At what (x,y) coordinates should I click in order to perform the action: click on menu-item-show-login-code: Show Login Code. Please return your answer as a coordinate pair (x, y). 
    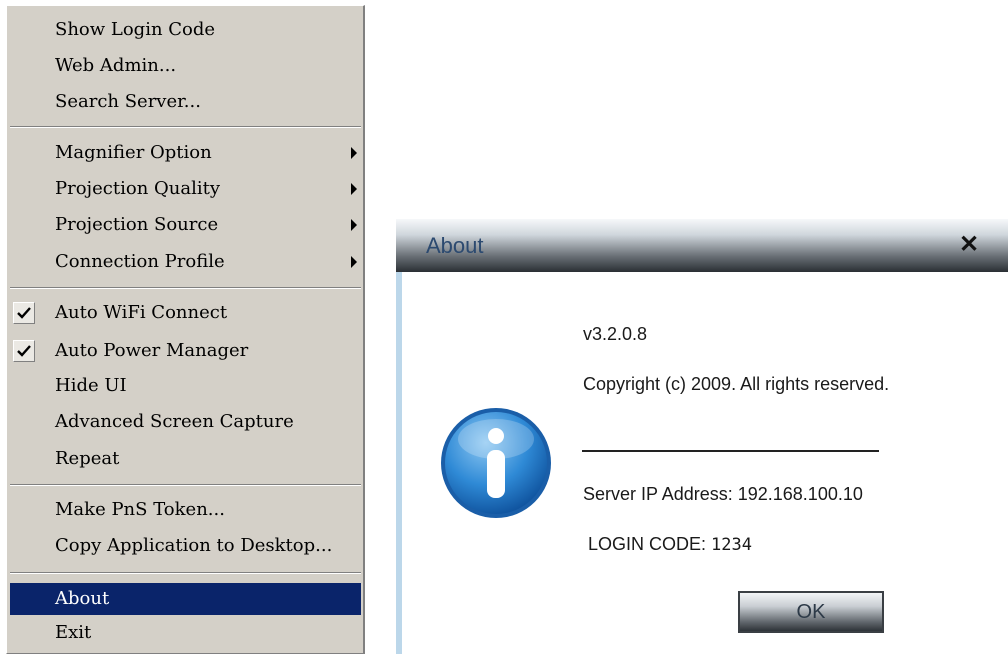
    Looking at the image, I should click on (185, 30).